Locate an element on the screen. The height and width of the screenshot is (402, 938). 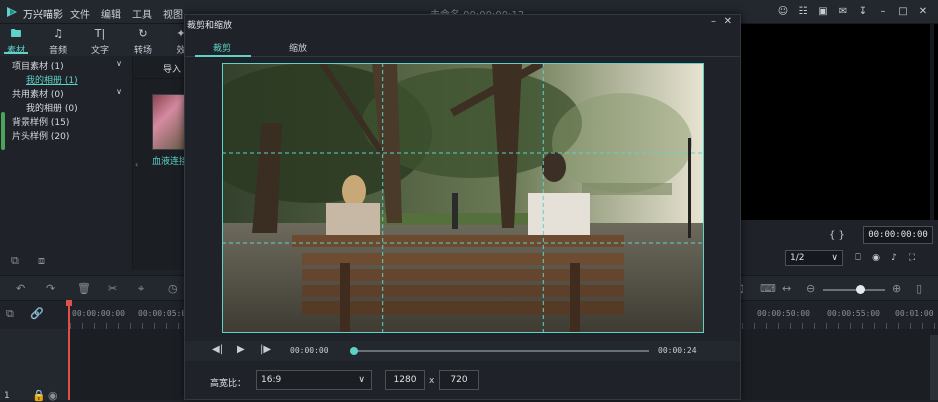
tree-item-shared-media: 共用素材 (0) is located at coordinates (38, 93).